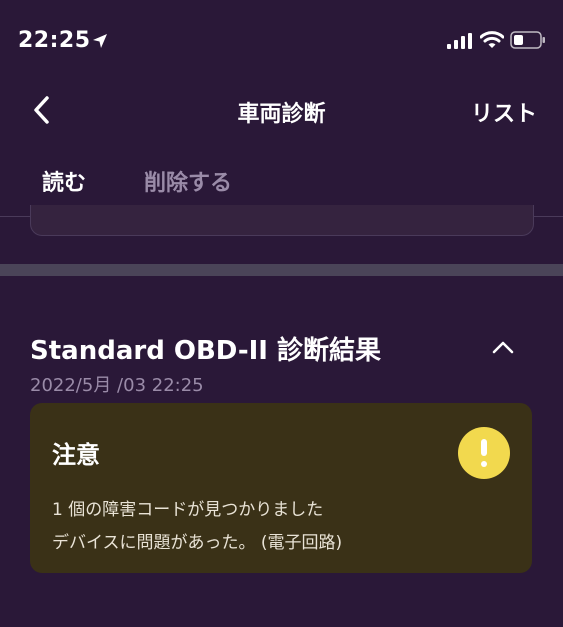  What do you see at coordinates (117, 385) in the screenshot?
I see `result-date: 2022/5月 /03 22:25` at bounding box center [117, 385].